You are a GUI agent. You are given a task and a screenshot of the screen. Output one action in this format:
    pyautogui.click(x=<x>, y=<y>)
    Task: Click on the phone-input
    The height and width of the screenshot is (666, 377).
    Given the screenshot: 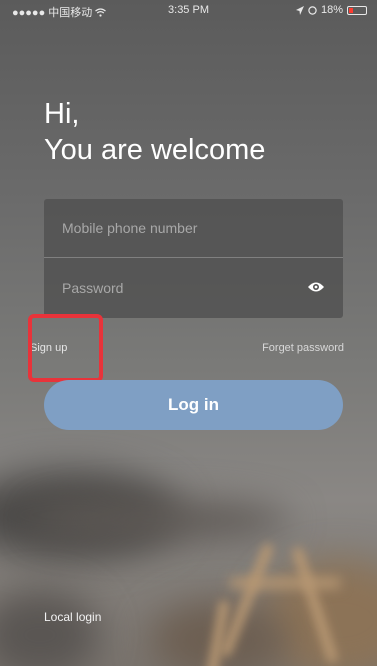 What is the action you would take?
    pyautogui.click(x=193, y=228)
    